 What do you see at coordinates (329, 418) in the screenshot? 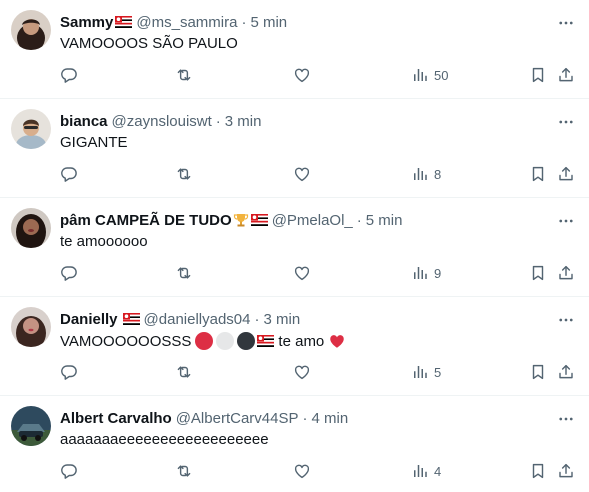
I see `timestamp: 4 min` at bounding box center [329, 418].